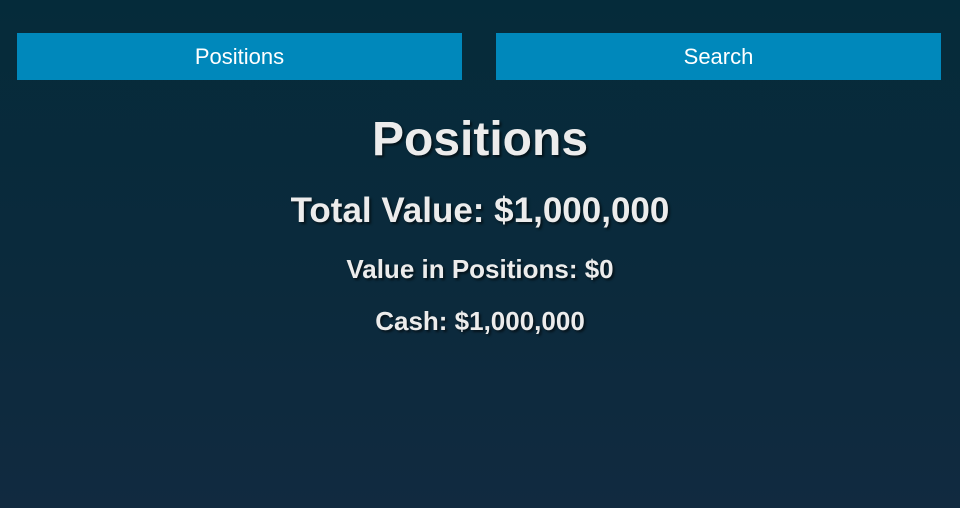  What do you see at coordinates (239, 56) in the screenshot?
I see `positions-nav-button: Positions` at bounding box center [239, 56].